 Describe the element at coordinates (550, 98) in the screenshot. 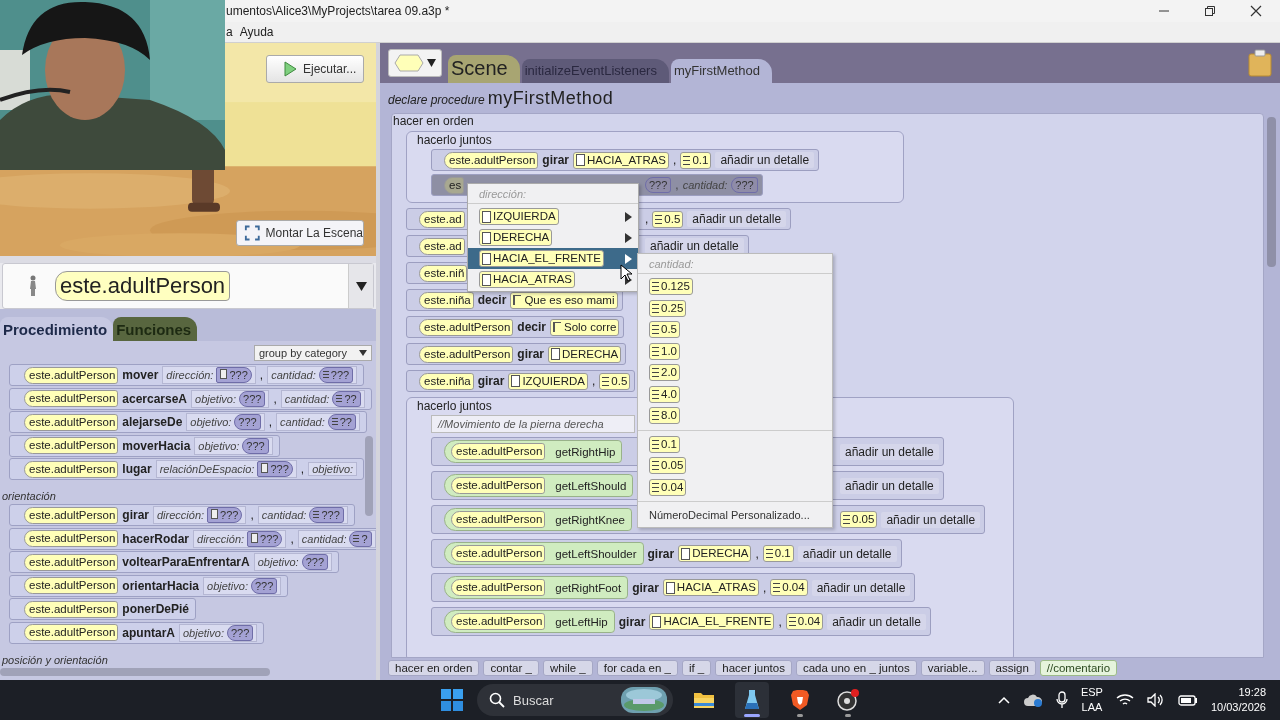

I see `procedure-name: myFirstMethod` at that location.